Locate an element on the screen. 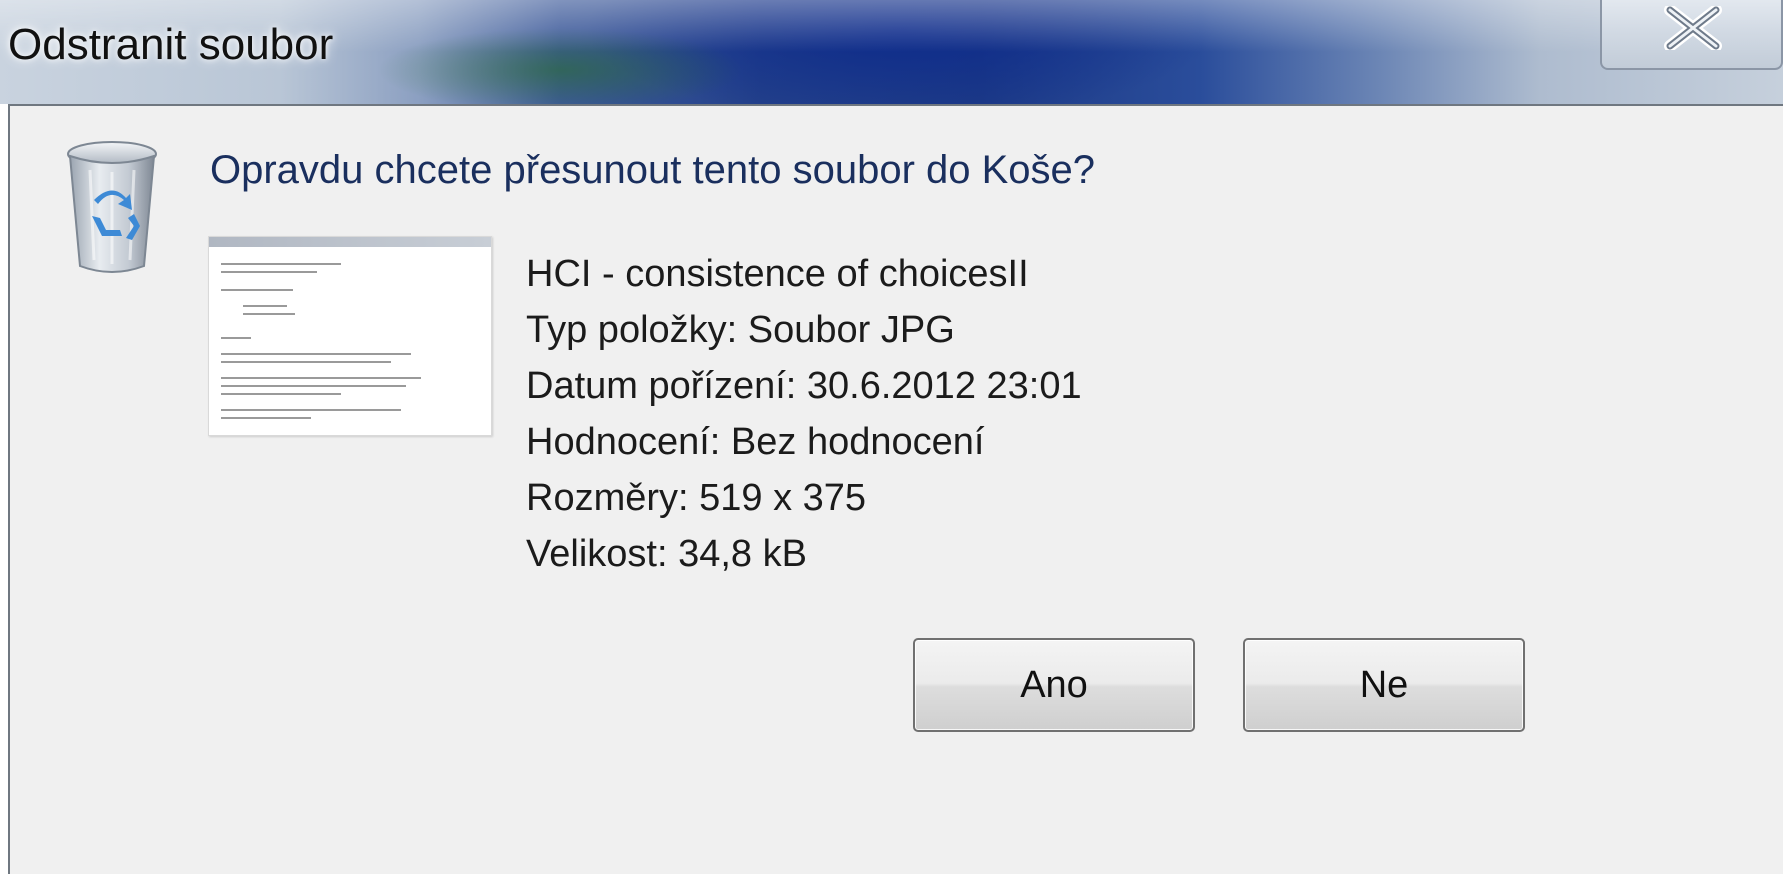 This screenshot has width=1783, height=874. file-thumbnail is located at coordinates (350, 336).